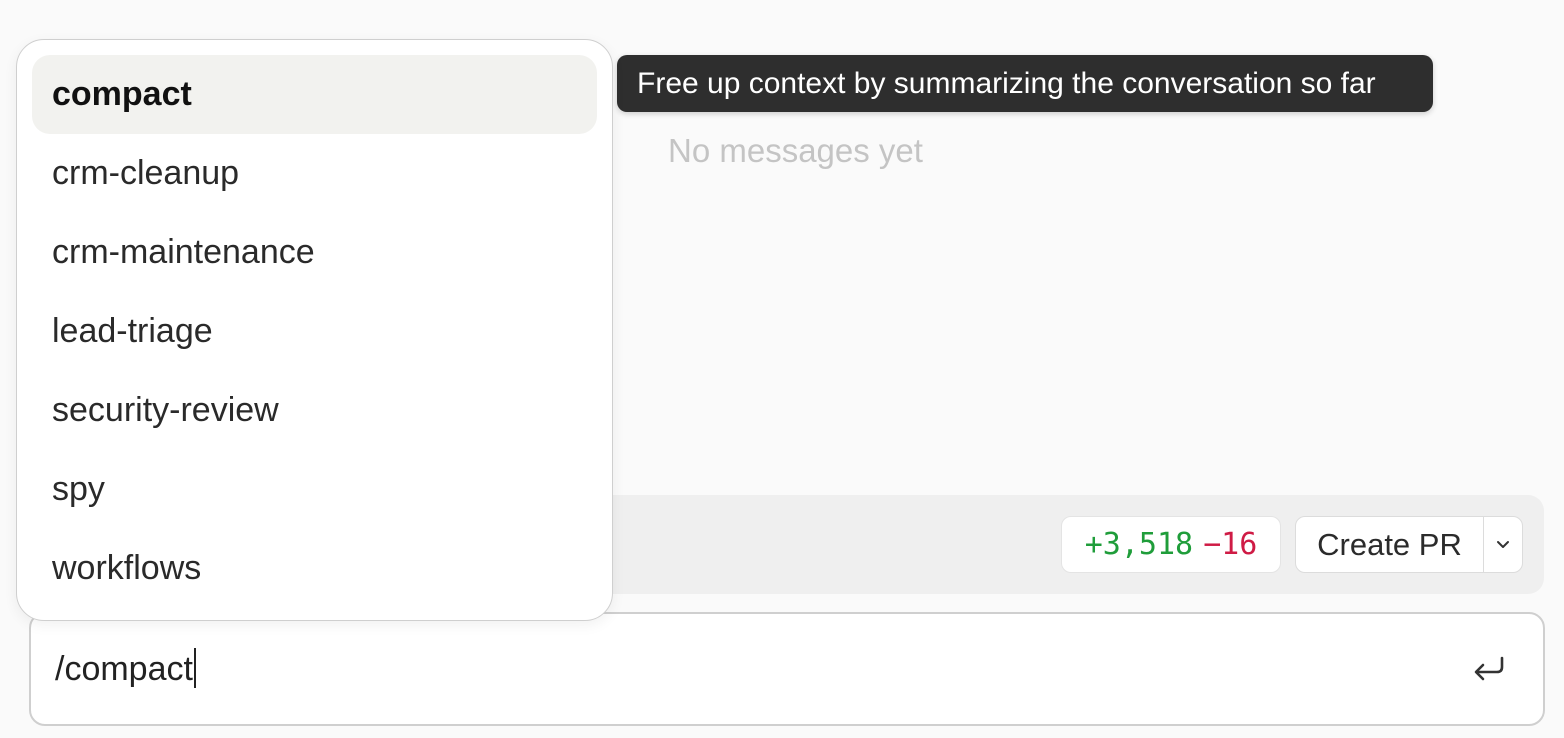  I want to click on chevron-down-icon, so click(1503, 544).